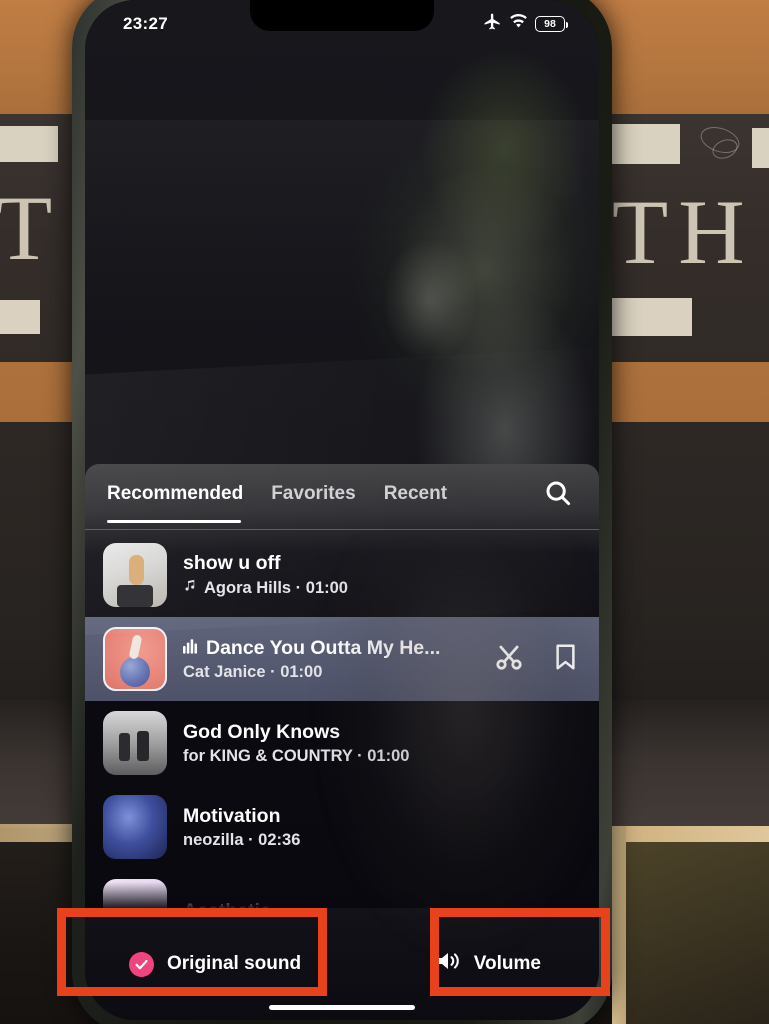 This screenshot has width=769, height=1024. I want to click on track-subtitle-row: Agora Hills · 01:00, so click(381, 588).